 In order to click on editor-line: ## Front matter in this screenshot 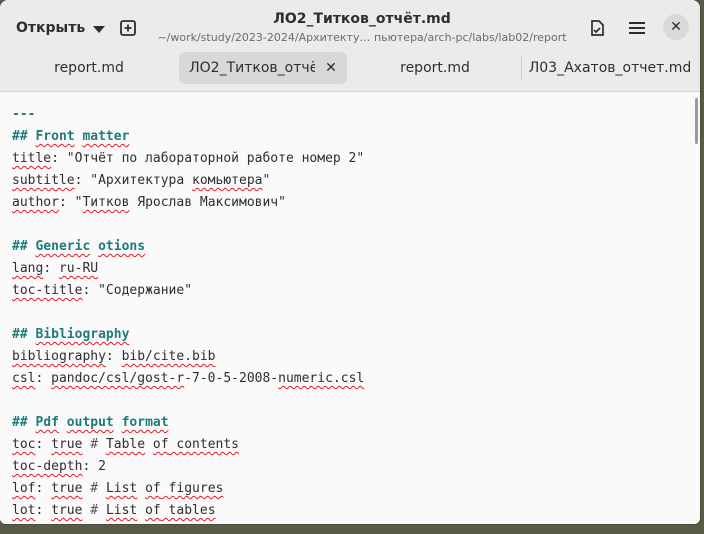, I will do `click(188, 137)`.